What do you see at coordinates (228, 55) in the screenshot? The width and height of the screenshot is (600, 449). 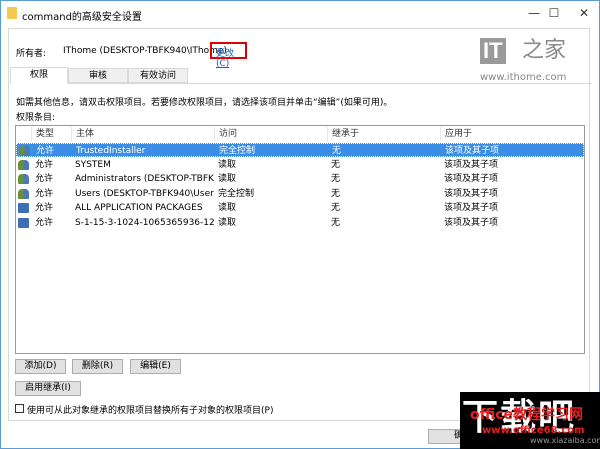 I see `change-owner-link: 更改(C)` at bounding box center [228, 55].